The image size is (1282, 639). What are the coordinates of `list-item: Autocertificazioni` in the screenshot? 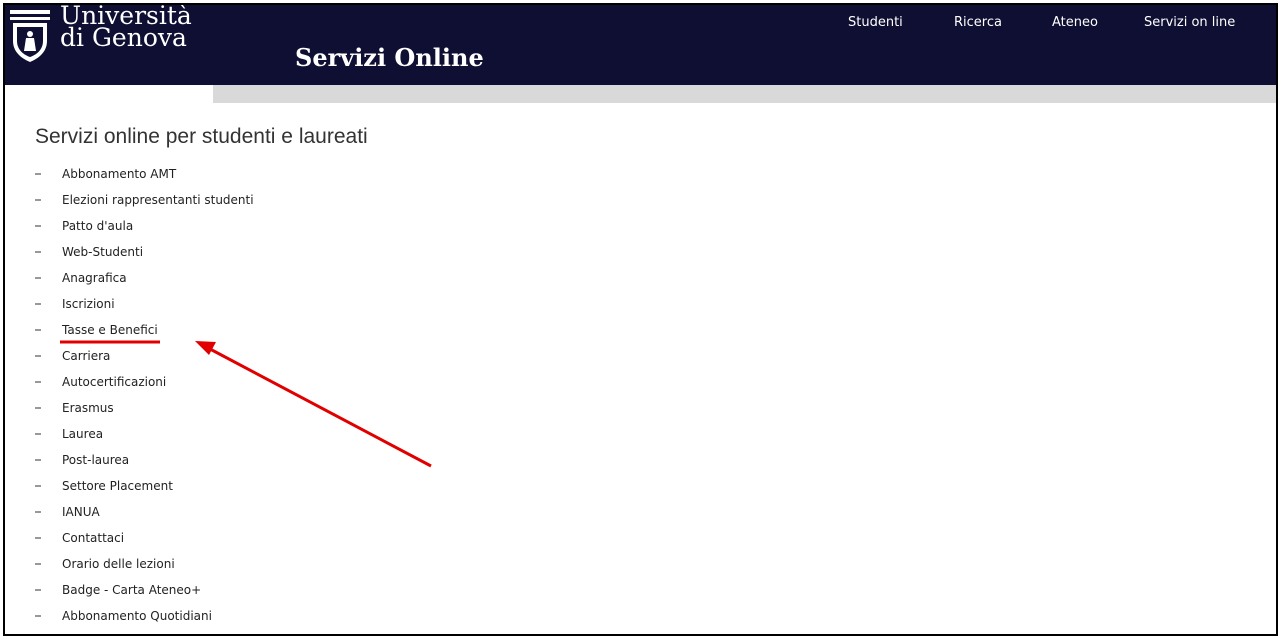 It's located at (144, 382).